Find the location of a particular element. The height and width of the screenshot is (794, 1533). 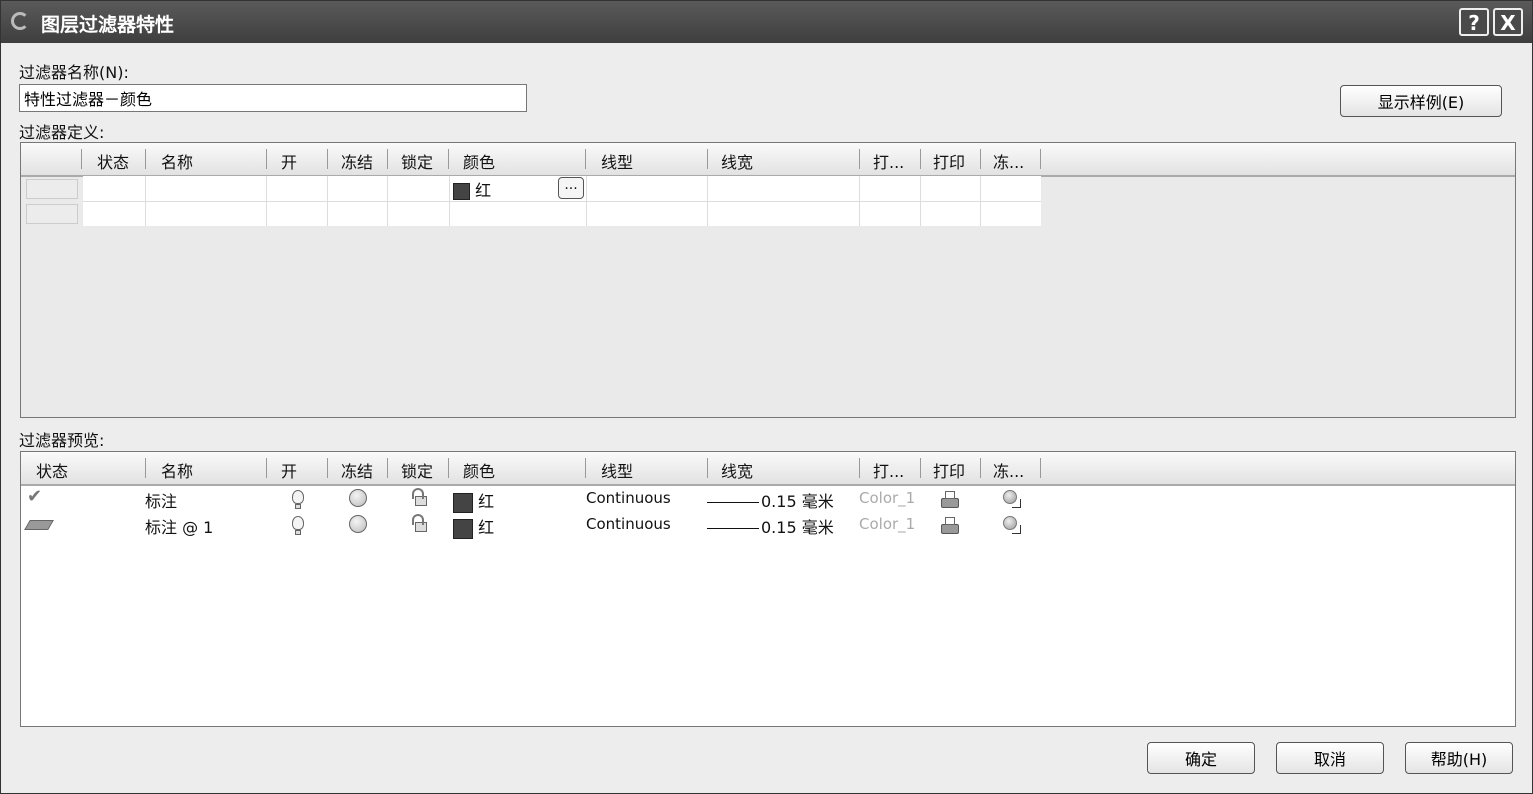

prev-col-name: 名称 is located at coordinates (177, 470).